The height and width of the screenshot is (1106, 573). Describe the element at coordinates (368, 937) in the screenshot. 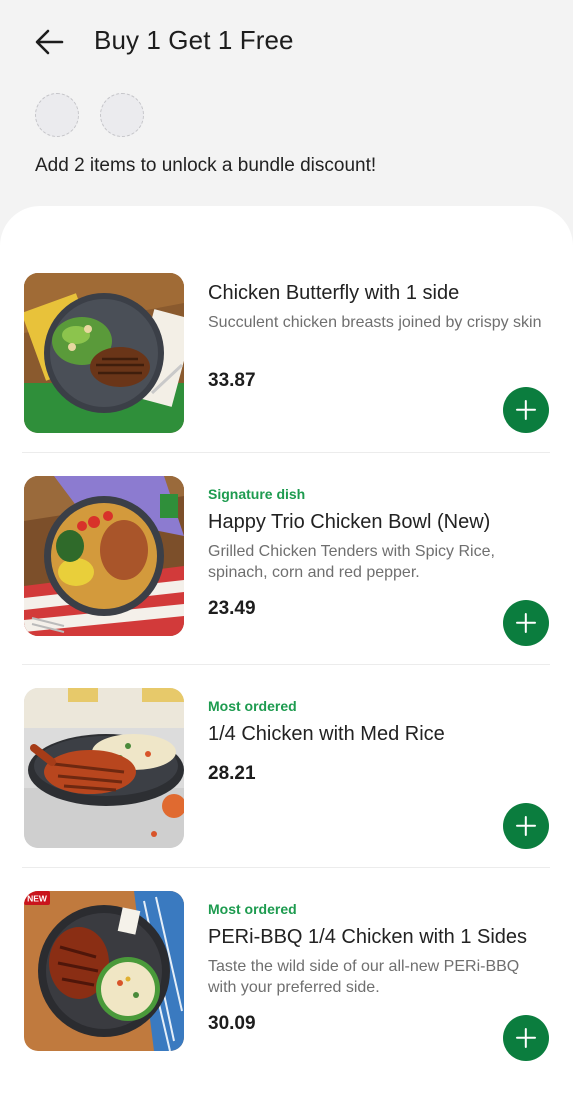

I see `item-name: PERi-BBQ 1/4 Chicken with 1 Sides` at that location.